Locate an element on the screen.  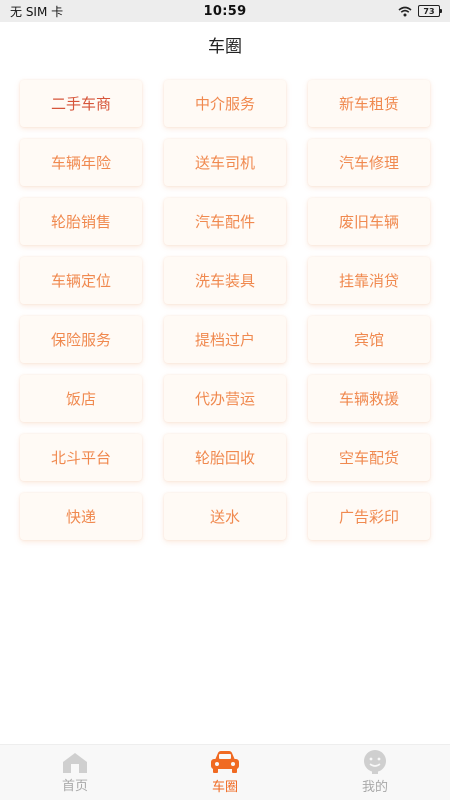
category-tile: 二手车商 is located at coordinates (81, 103).